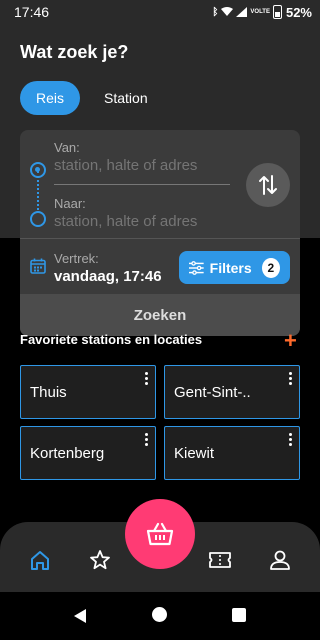 This screenshot has width=320, height=640. I want to click on basket-icon, so click(160, 534).